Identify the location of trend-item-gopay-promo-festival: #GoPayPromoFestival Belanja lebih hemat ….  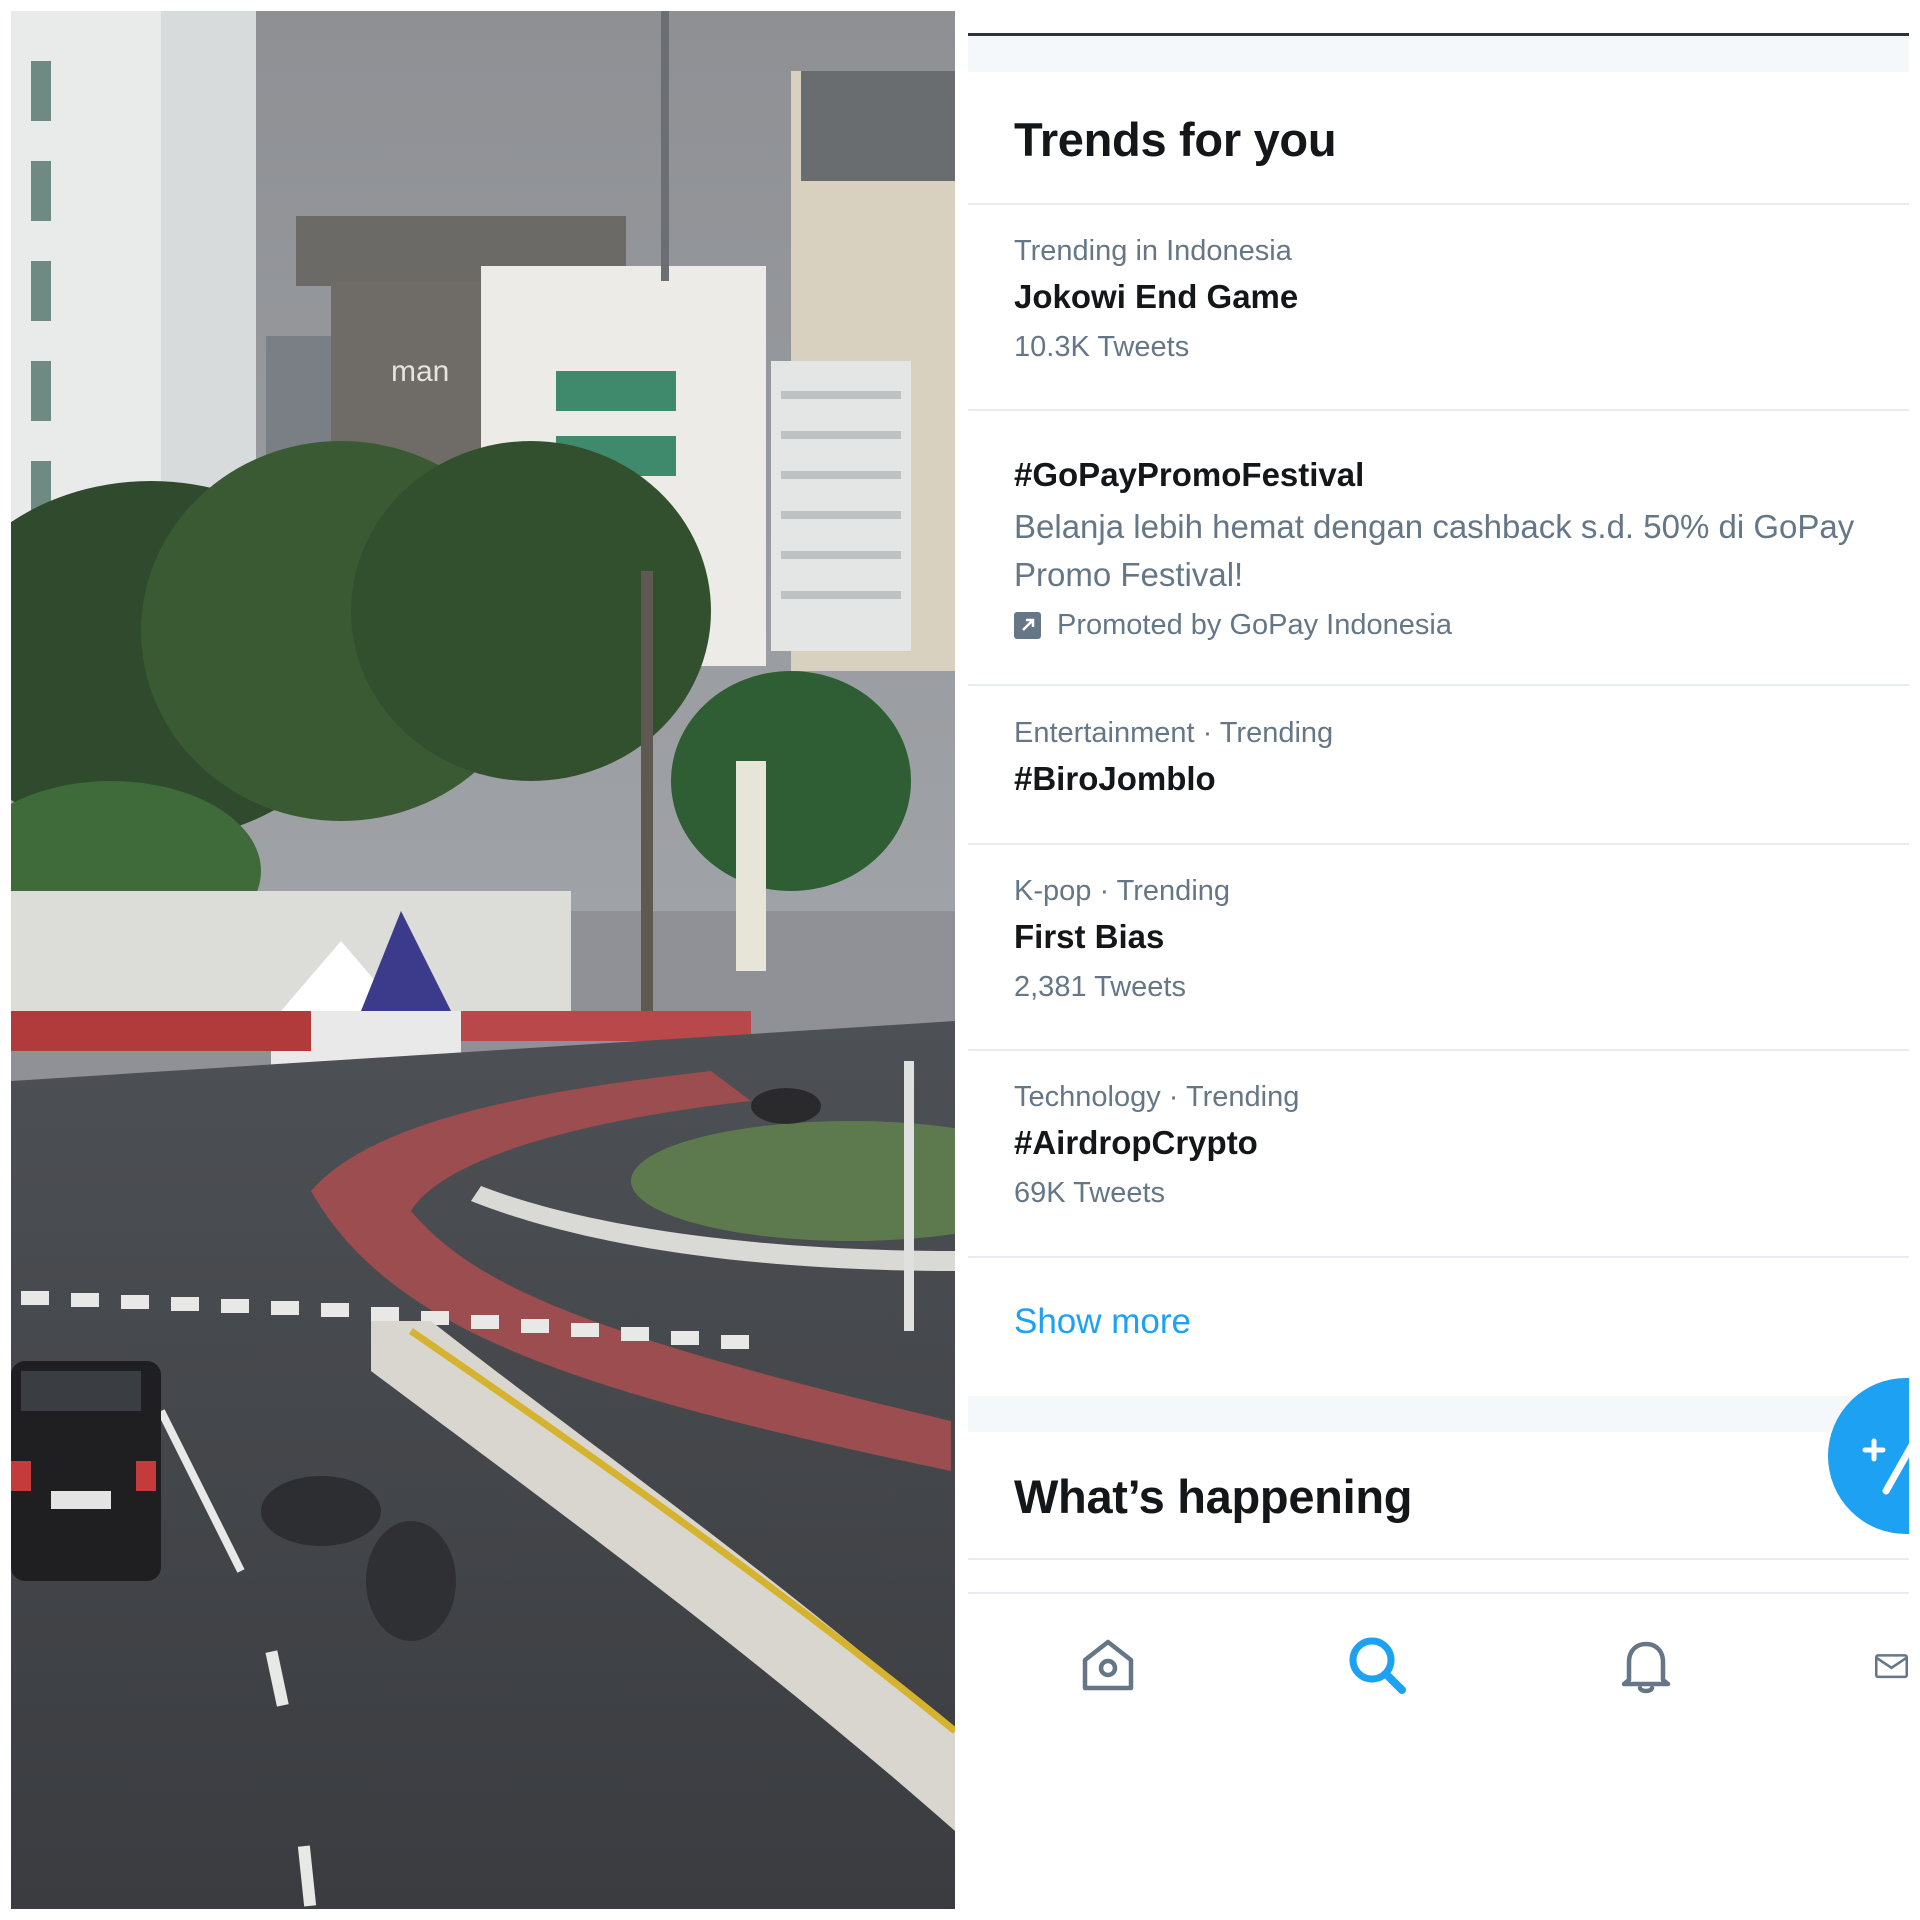
(1454, 545).